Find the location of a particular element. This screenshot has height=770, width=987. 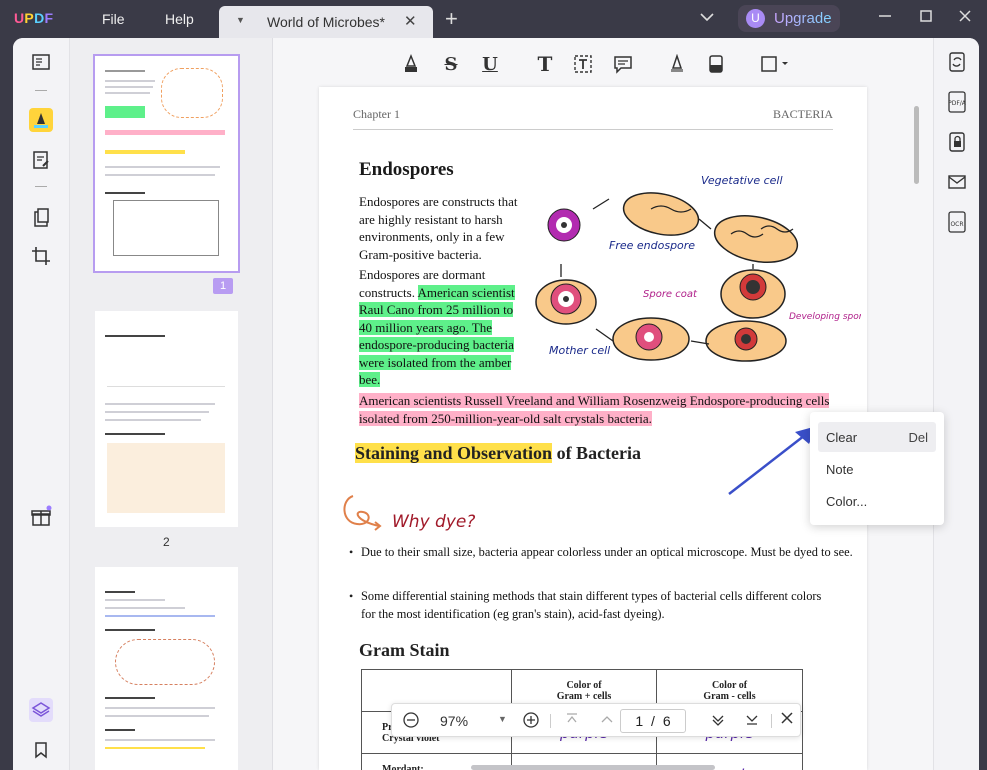

heading-gram-stain: Gram Stain is located at coordinates (404, 650).